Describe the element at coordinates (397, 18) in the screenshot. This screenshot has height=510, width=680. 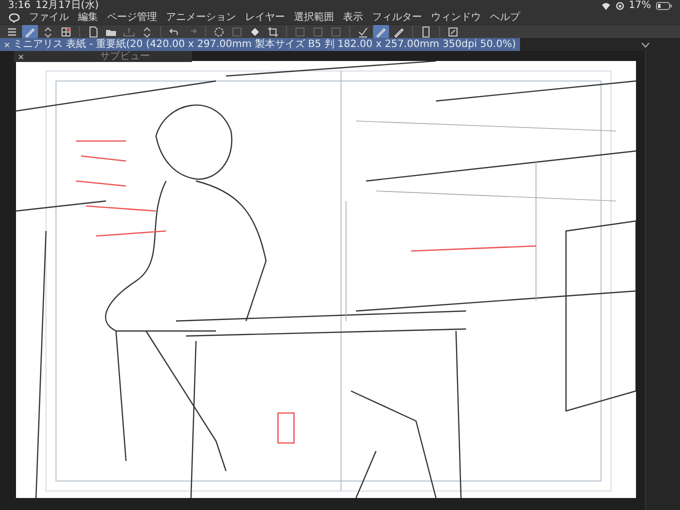
I see `menu-item: フィルター` at that location.